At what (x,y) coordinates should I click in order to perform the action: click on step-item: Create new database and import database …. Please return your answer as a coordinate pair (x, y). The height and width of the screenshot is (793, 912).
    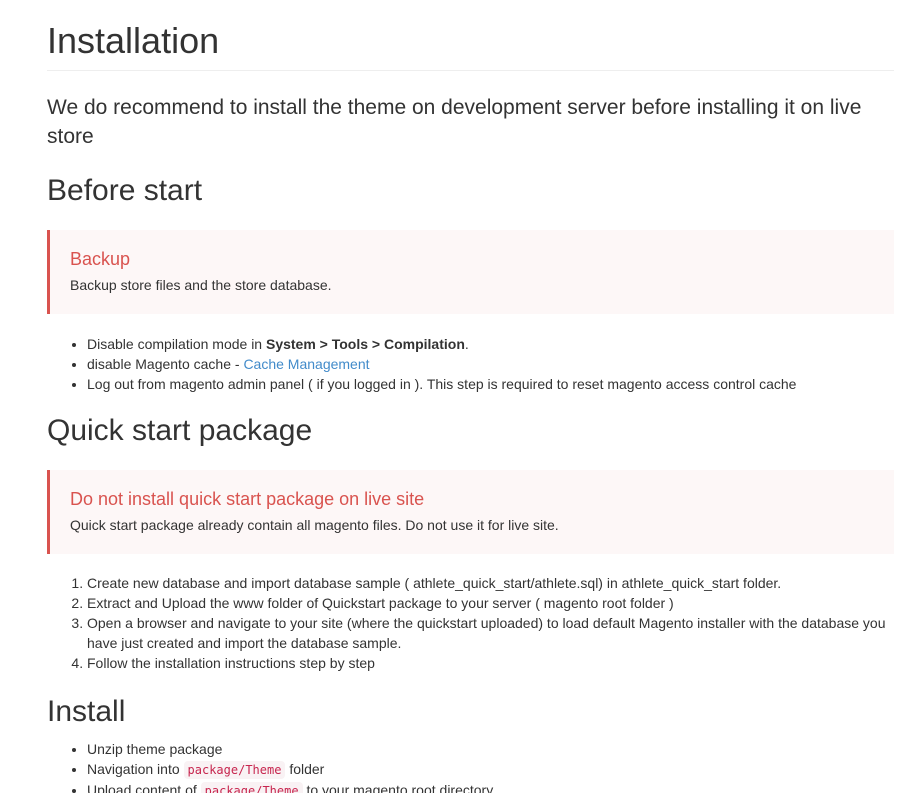
    Looking at the image, I should click on (490, 583).